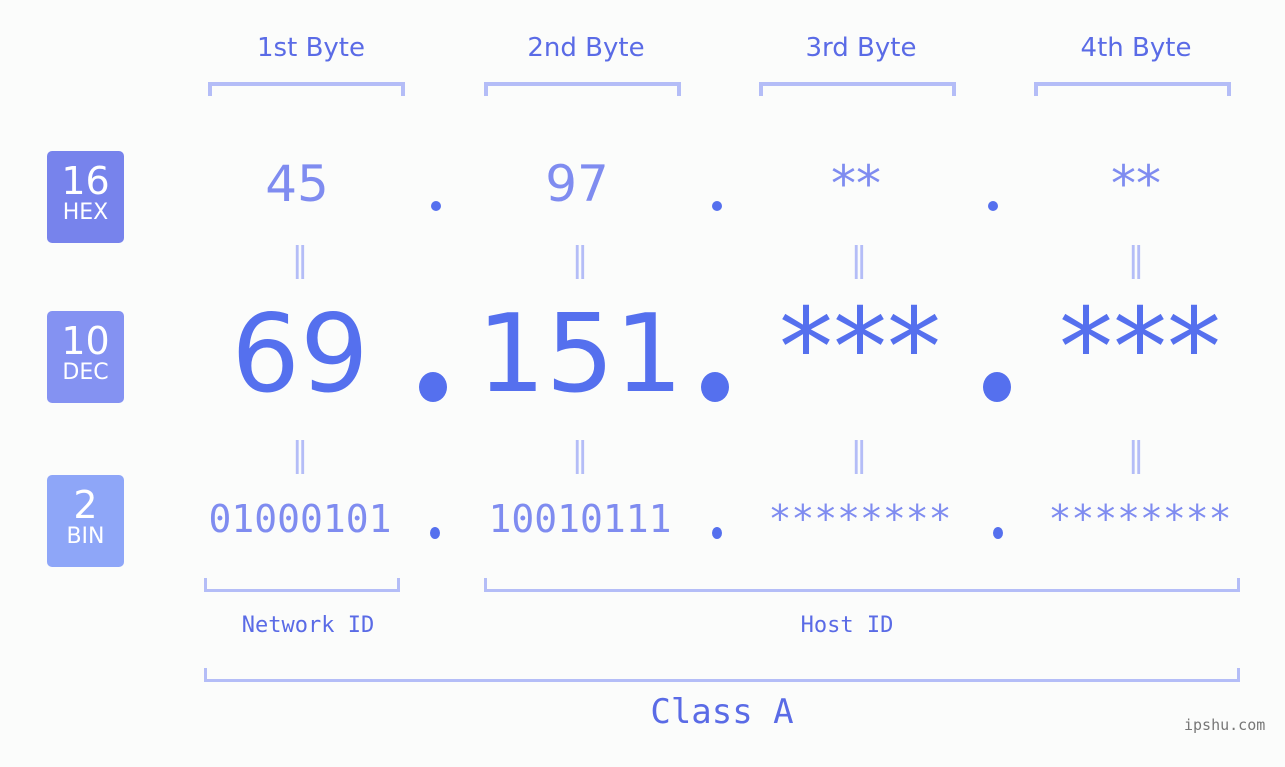 The width and height of the screenshot is (1285, 767). I want to click on badge-dec-number: 10, so click(85, 341).